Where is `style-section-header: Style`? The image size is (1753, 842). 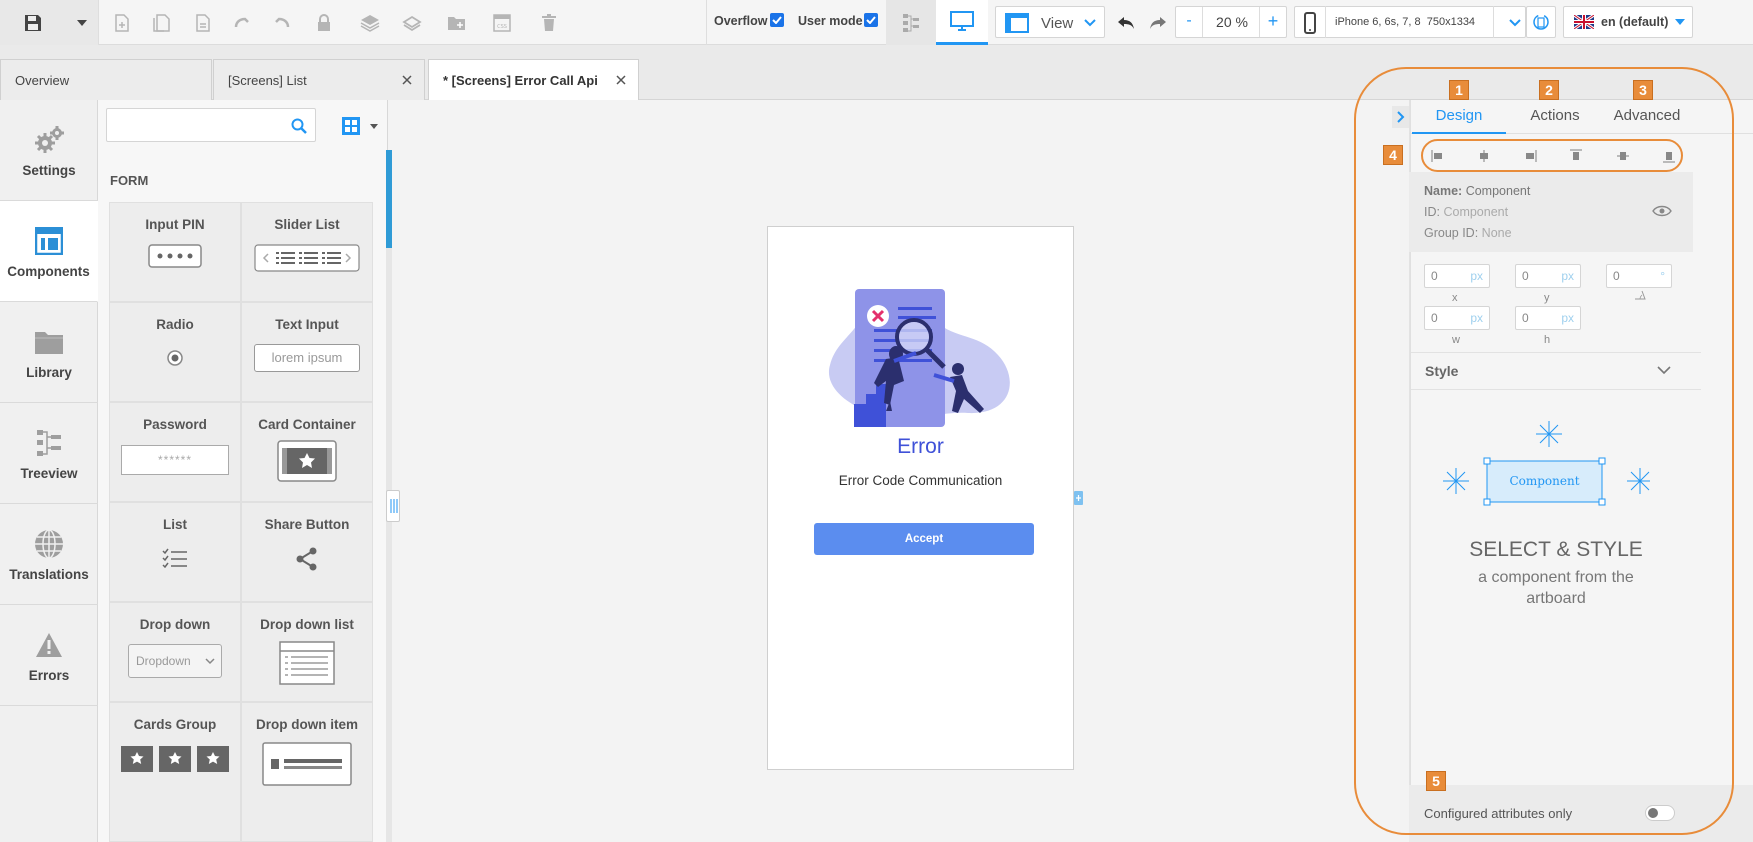
style-section-header: Style is located at coordinates (1556, 371).